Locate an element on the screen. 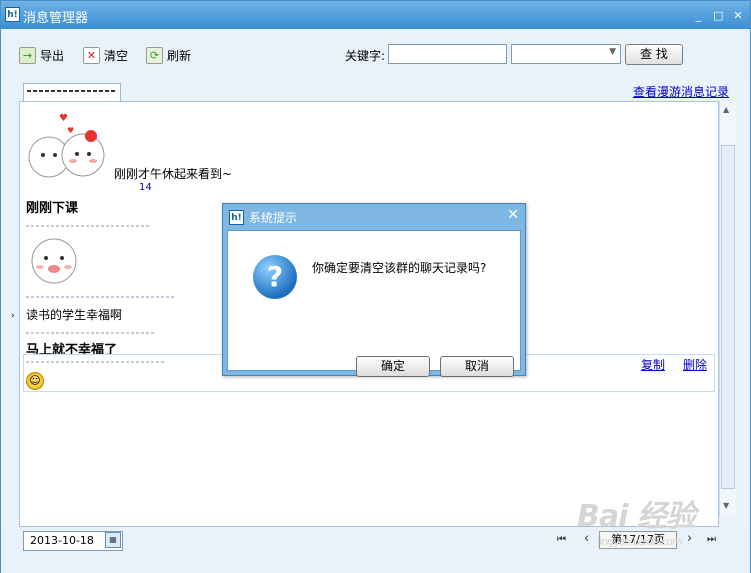 This screenshot has width=751, height=573. confirm-dialog: h! 系统提示 ✕ ? 你确定要清空该群的聊天记录吗? 确定 取消 is located at coordinates (374, 290).